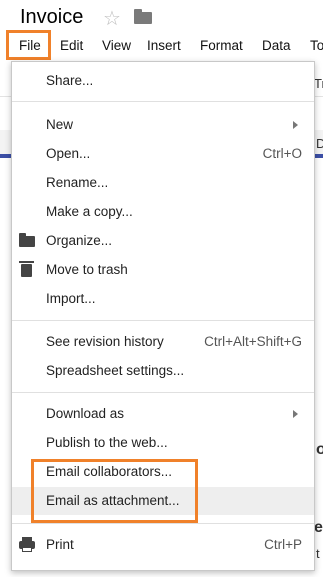 This screenshot has height=577, width=323. I want to click on menu-item-label: Download as, so click(85, 413).